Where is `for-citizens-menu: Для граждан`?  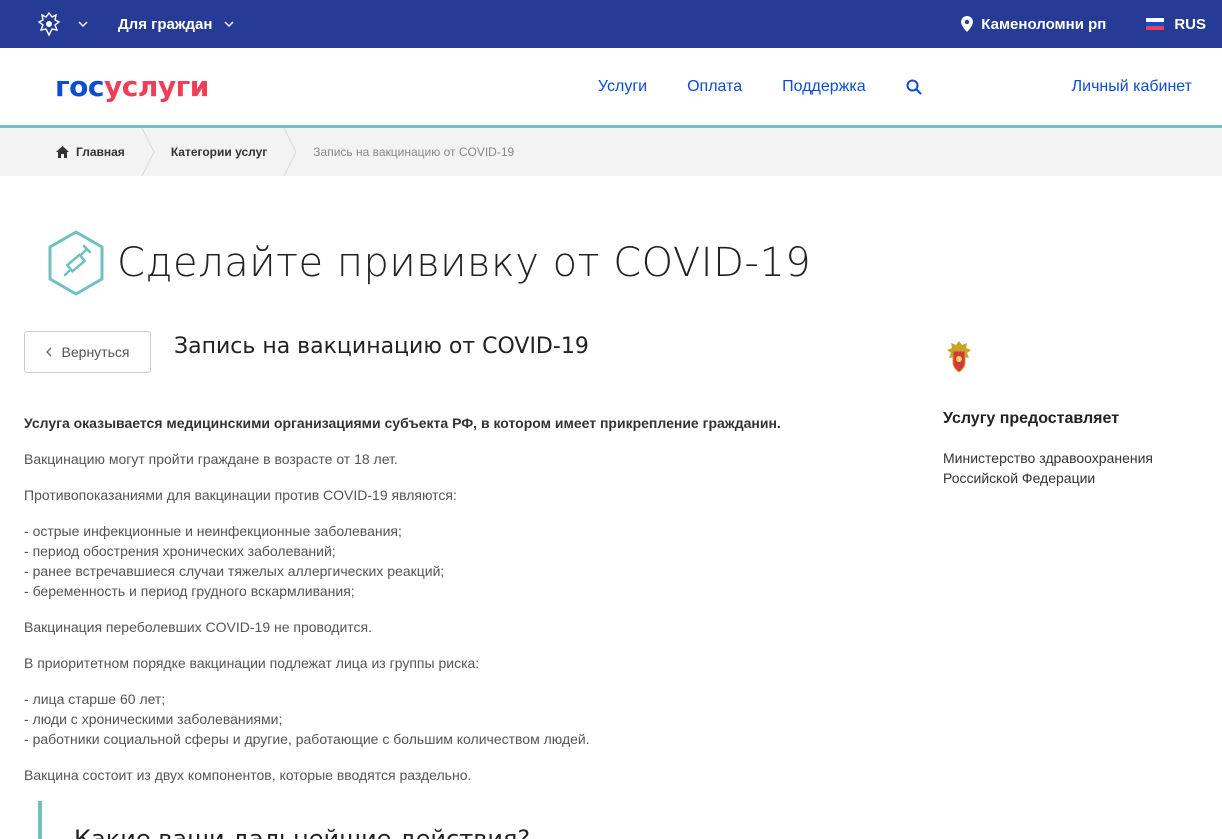 for-citizens-menu: Для граждан is located at coordinates (176, 24).